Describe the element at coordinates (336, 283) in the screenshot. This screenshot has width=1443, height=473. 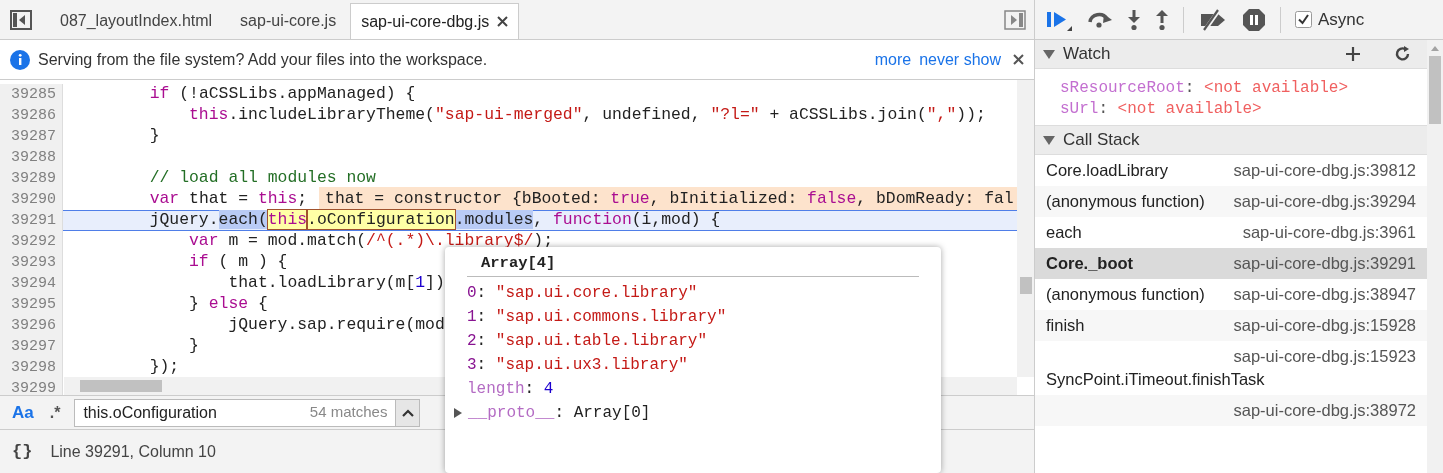
I see `code-line: that.loadLibrary(m[1])` at that location.